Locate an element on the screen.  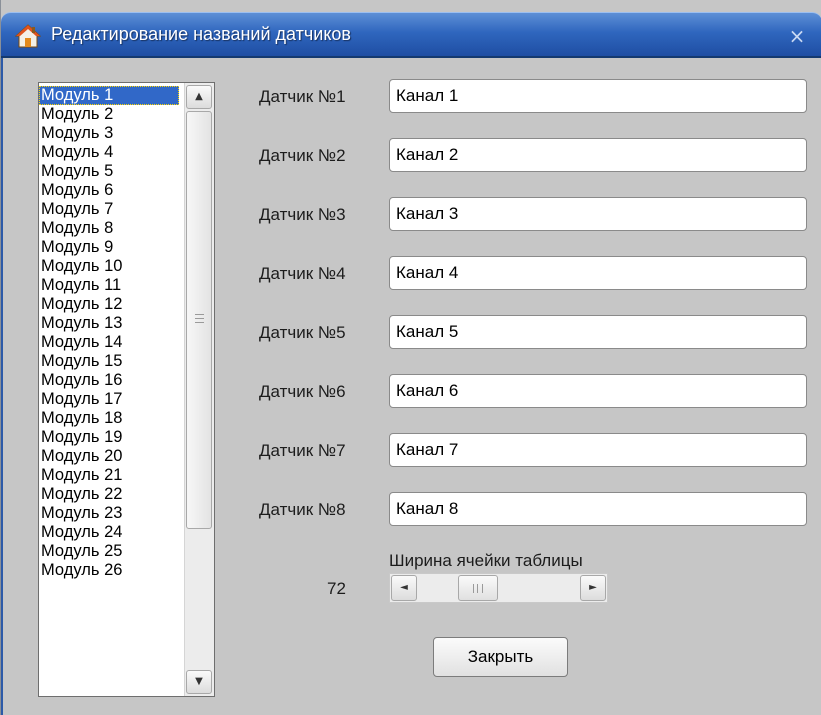
sensor-label-7: Датчик №7 is located at coordinates (302, 450).